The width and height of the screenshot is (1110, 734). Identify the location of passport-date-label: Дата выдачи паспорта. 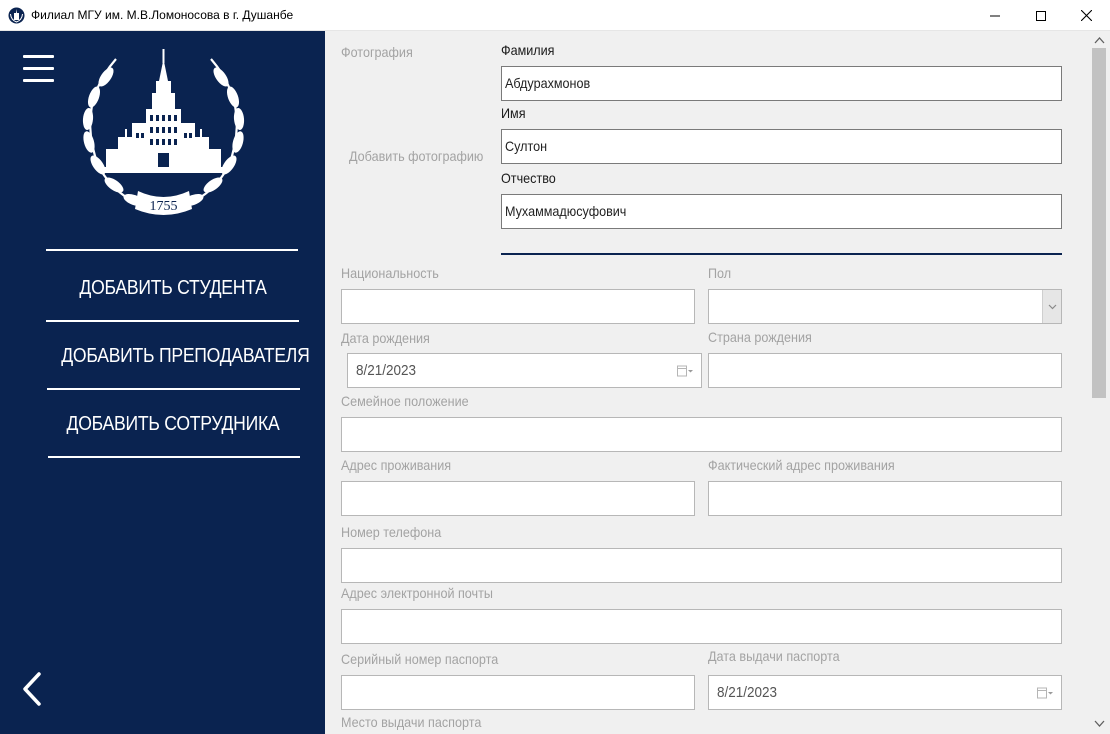
(774, 656).